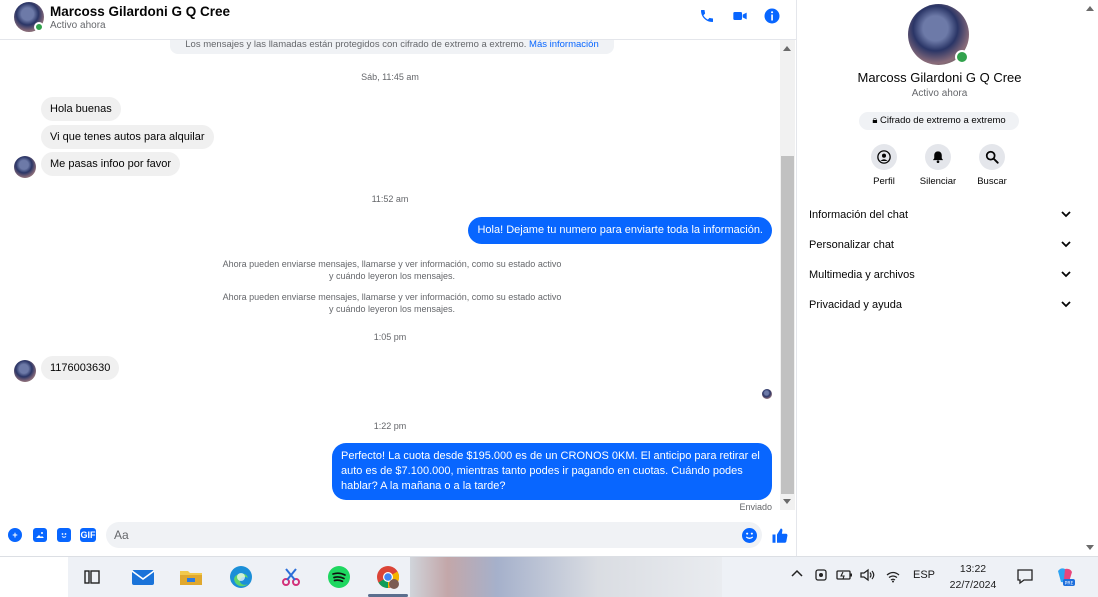 The width and height of the screenshot is (1098, 597). Describe the element at coordinates (851, 245) in the screenshot. I see `row-label: Personalizar chat` at that location.